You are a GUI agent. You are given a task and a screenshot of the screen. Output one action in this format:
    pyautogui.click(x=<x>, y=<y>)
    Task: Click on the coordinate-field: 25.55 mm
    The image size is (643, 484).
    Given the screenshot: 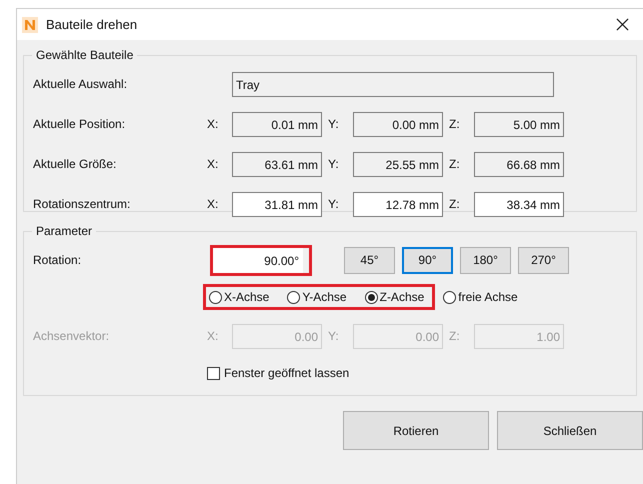 What is the action you would take?
    pyautogui.click(x=398, y=164)
    